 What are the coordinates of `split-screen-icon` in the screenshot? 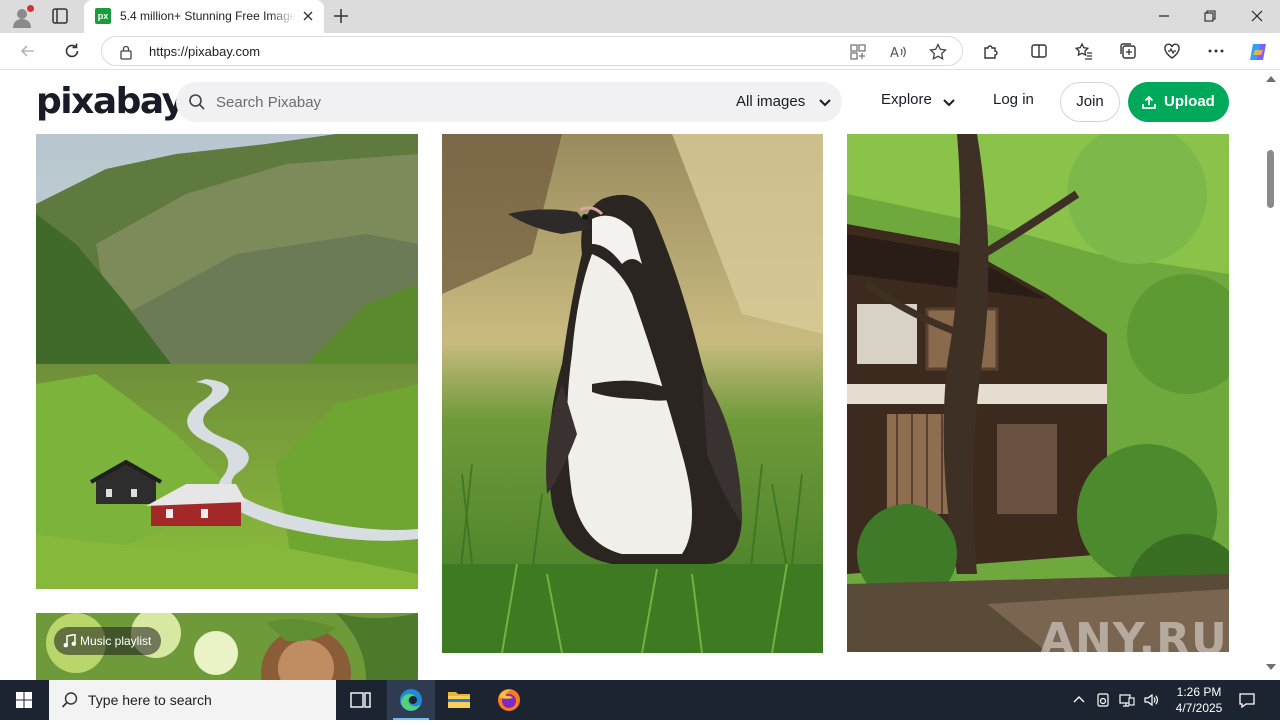 It's located at (1039, 51).